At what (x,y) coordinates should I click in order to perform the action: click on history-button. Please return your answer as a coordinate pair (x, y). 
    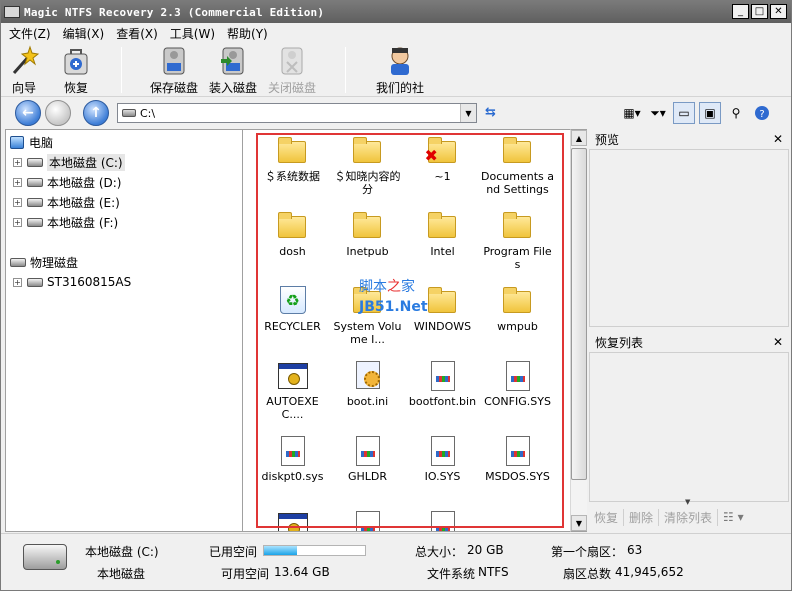
    Looking at the image, I should click on (58, 113).